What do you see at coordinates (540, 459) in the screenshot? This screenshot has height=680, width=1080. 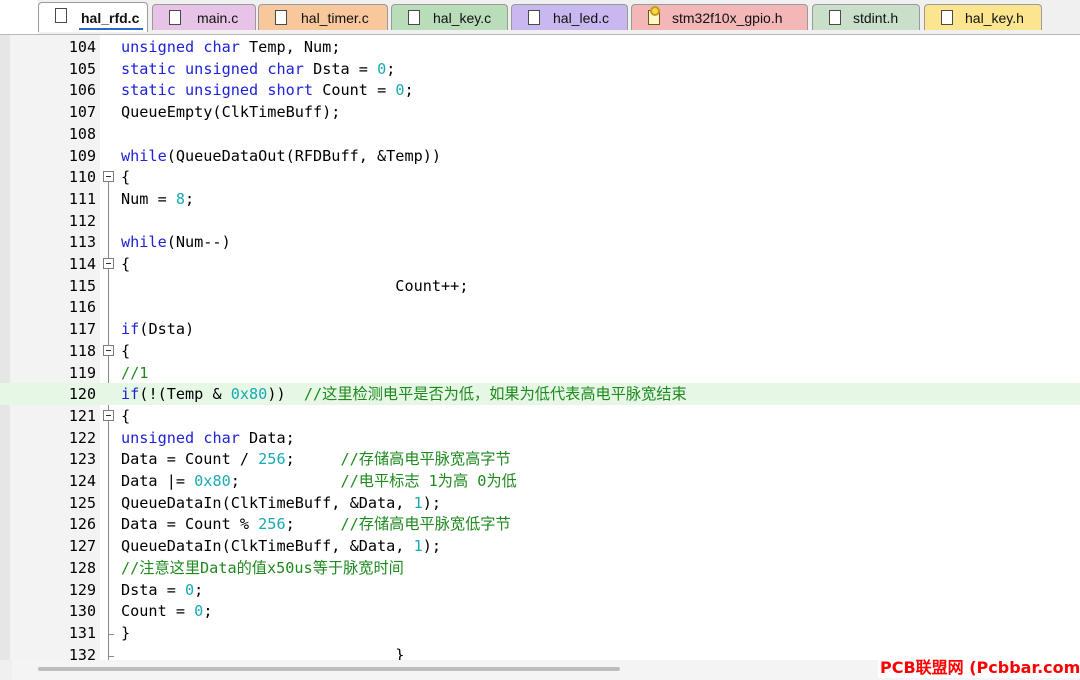 I see `code-line: 123 Data = Count / 256; //存储高电平脉宽高字节` at bounding box center [540, 459].